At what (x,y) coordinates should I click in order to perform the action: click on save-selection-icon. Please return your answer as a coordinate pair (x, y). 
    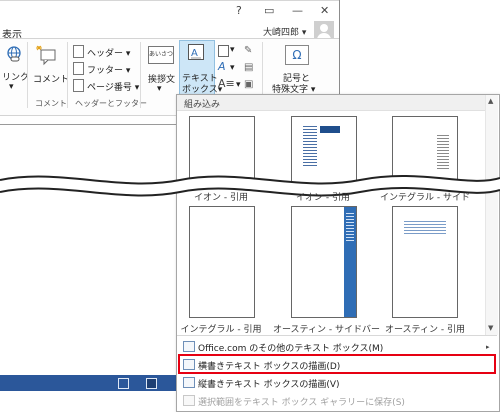
    Looking at the image, I should click on (189, 400).